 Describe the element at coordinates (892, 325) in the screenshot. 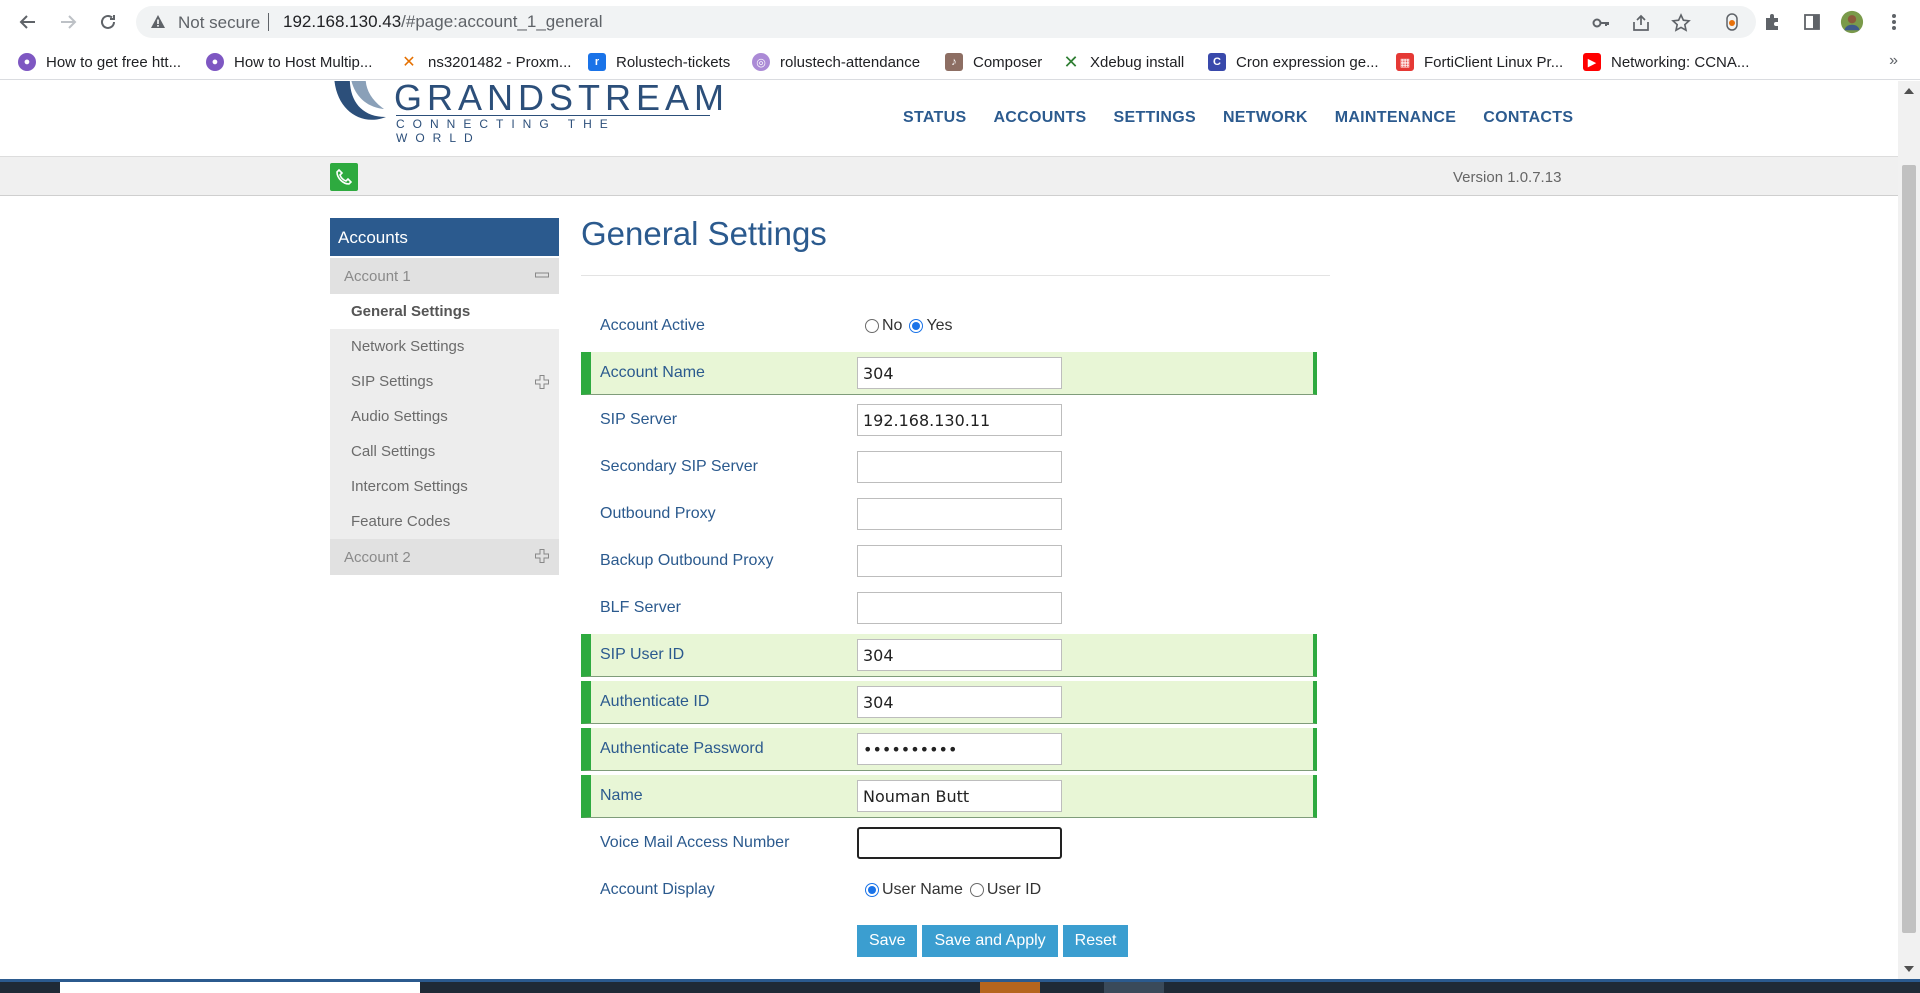

I see `radio-label-no: No` at that location.